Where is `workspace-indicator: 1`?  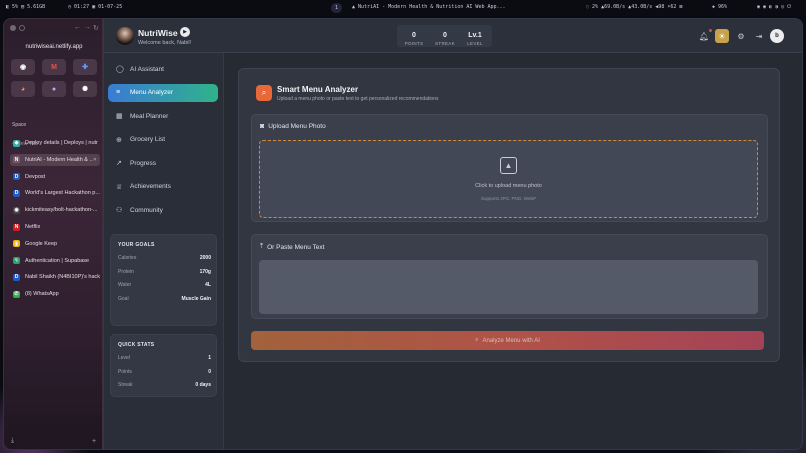
workspace-indicator: 1 is located at coordinates (337, 8).